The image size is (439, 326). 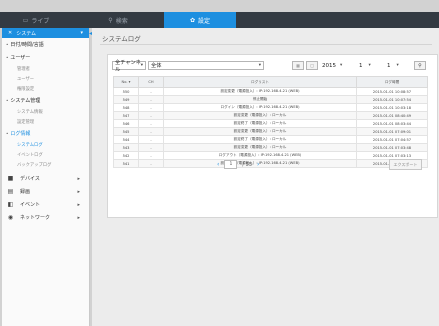 What do you see at coordinates (392, 99) in the screenshot?
I see `cell-time: 2015-01-01 10:07:54` at bounding box center [392, 99].